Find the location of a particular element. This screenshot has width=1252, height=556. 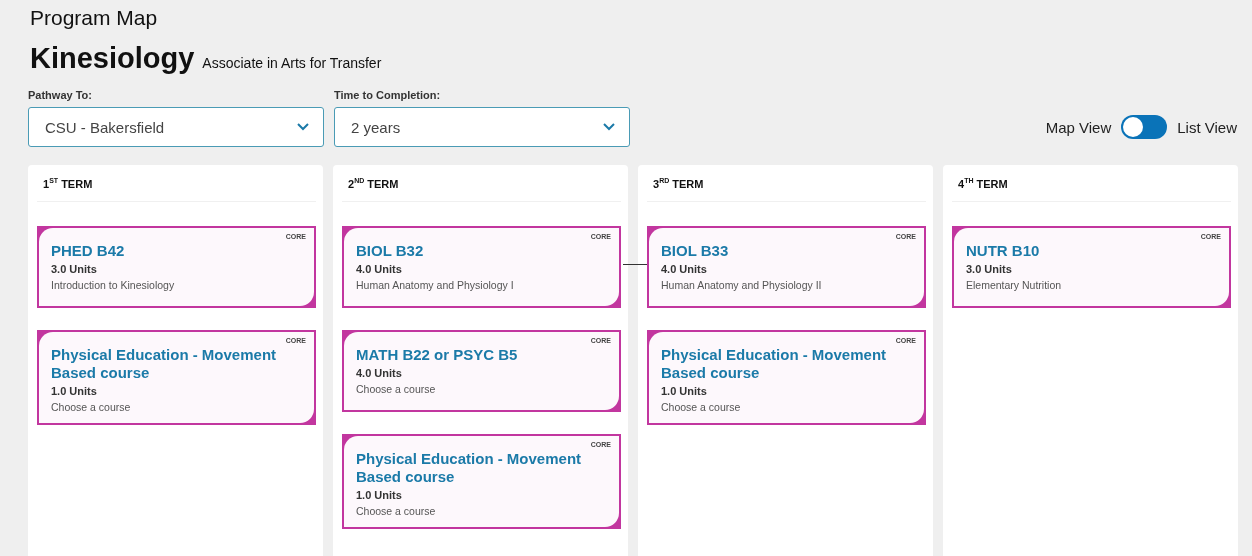

degree-label: Associate in Arts for Transfer is located at coordinates (292, 63).